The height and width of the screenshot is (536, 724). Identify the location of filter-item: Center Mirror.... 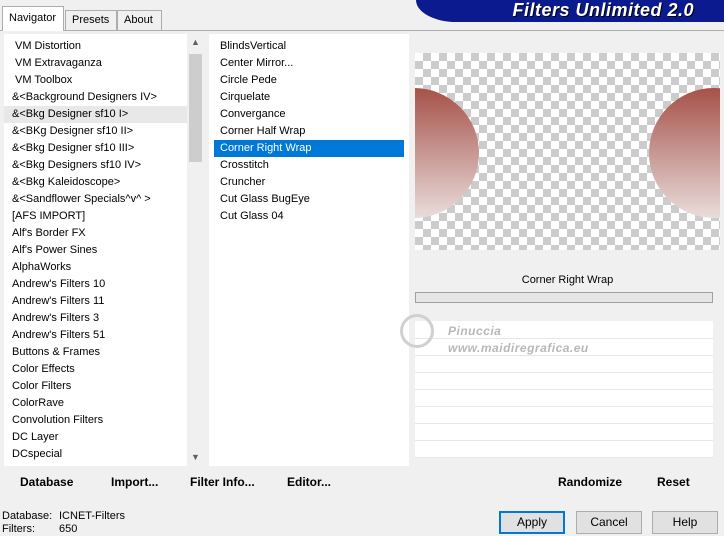
(309, 63).